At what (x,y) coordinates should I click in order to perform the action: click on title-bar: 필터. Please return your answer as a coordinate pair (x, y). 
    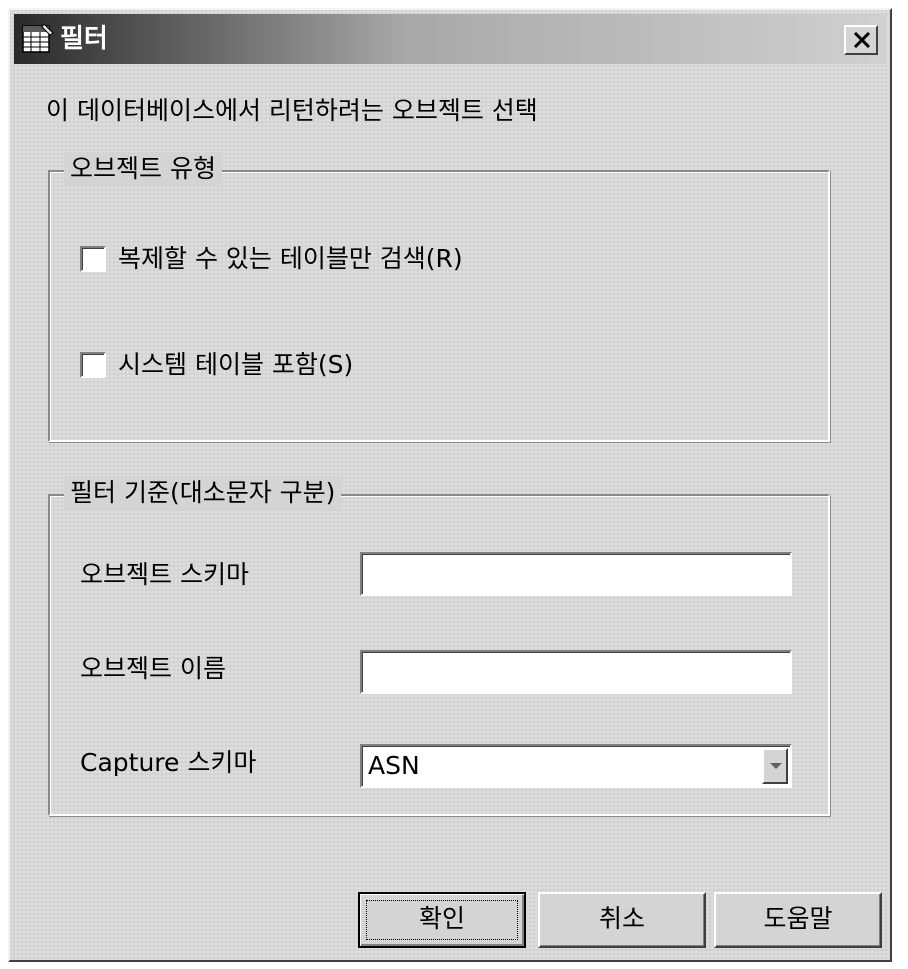
    Looking at the image, I should click on (450, 39).